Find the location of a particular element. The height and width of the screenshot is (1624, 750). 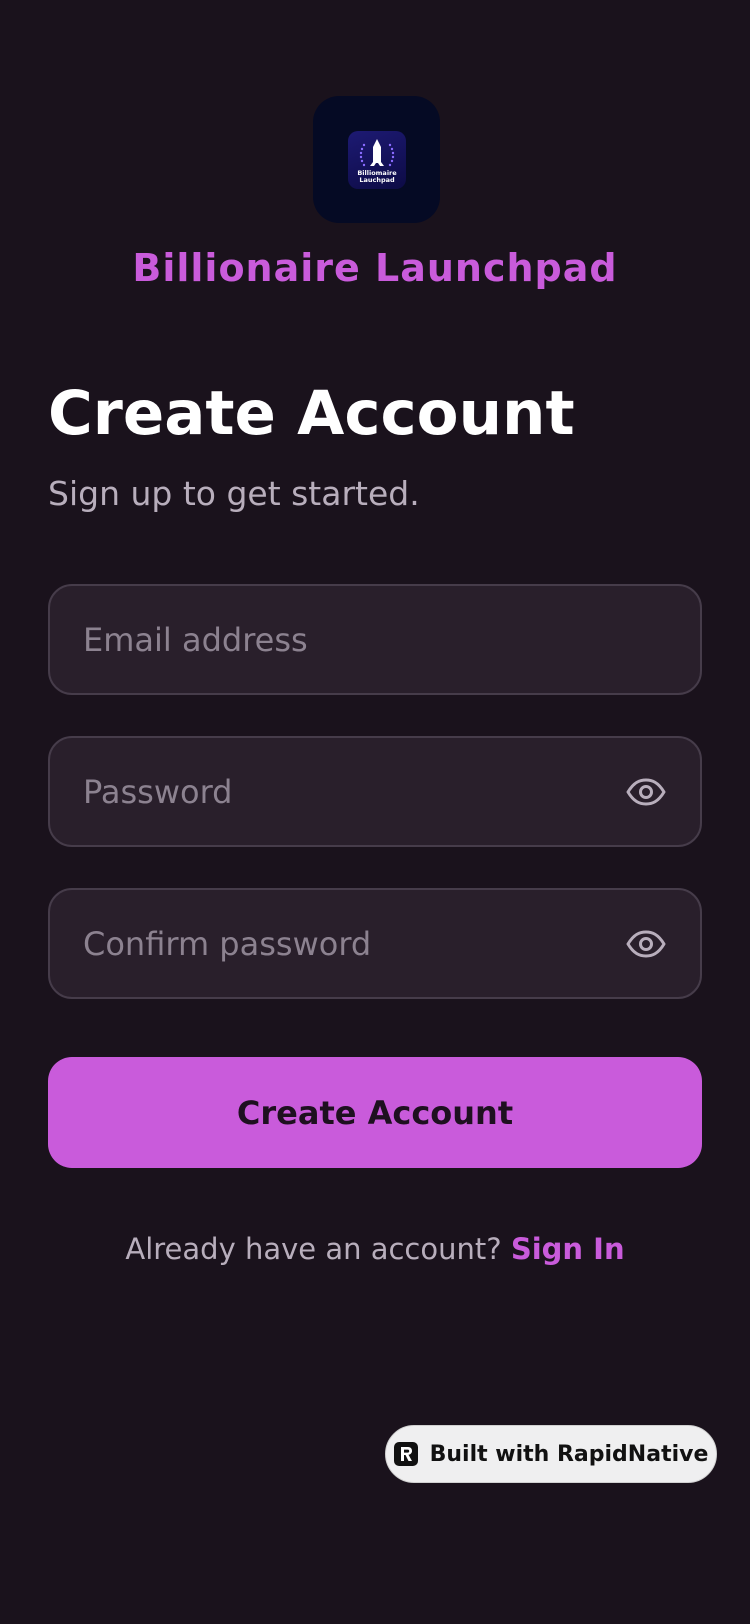

create-account-button: Create Account is located at coordinates (375, 1112).